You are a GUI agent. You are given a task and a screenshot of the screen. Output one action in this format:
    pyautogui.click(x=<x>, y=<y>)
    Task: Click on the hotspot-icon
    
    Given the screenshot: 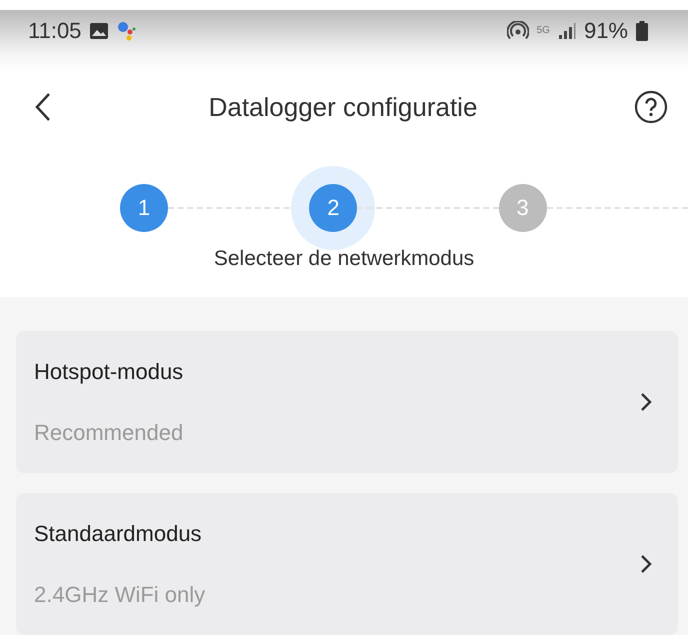 What is the action you would take?
    pyautogui.click(x=517, y=30)
    